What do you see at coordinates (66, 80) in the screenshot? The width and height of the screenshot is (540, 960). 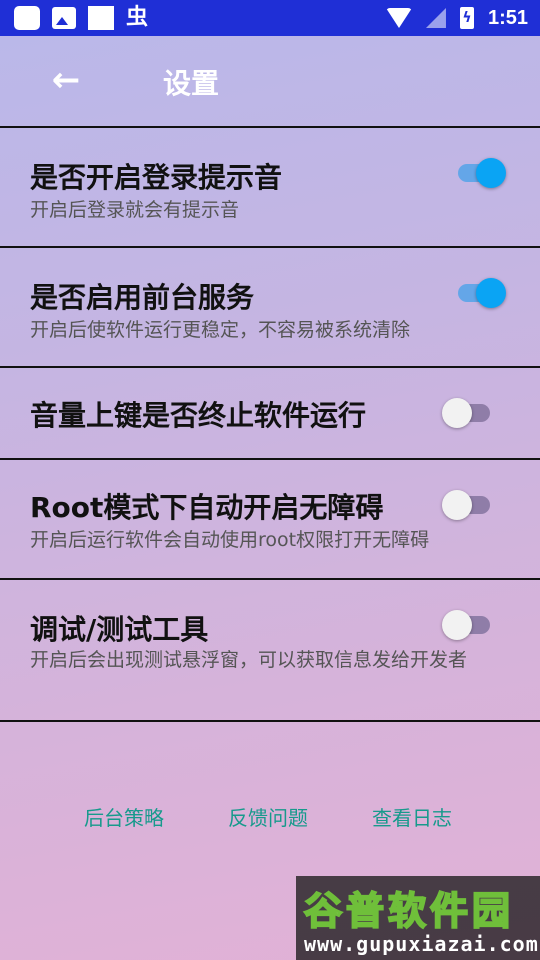 I see `back-arrow-icon: ←` at bounding box center [66, 80].